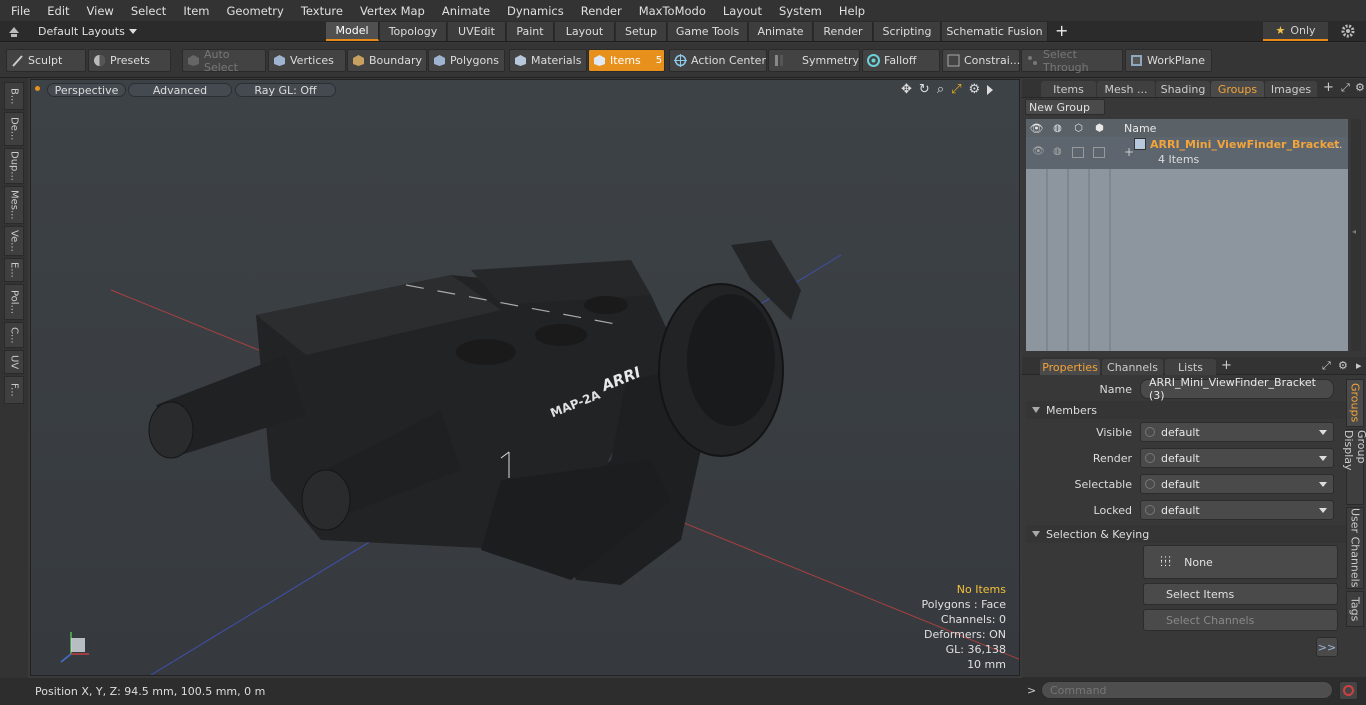 The height and width of the screenshot is (705, 1366). I want to click on selectable-dropdown: default, so click(1237, 484).